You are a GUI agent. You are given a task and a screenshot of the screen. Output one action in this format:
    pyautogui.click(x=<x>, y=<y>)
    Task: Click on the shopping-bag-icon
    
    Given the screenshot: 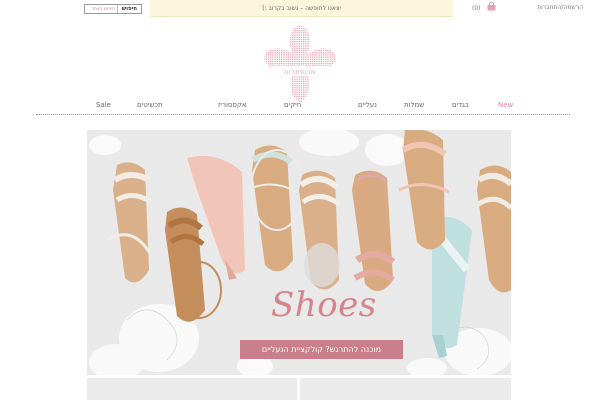 What is the action you would take?
    pyautogui.click(x=491, y=6)
    